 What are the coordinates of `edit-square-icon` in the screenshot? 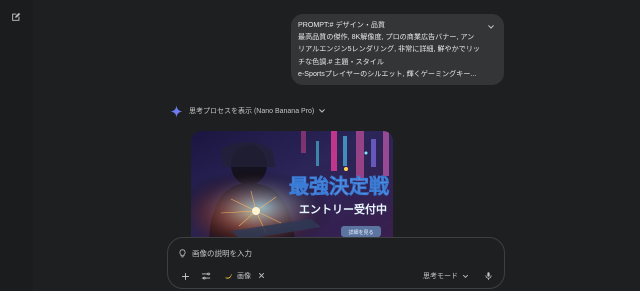 It's located at (16, 16).